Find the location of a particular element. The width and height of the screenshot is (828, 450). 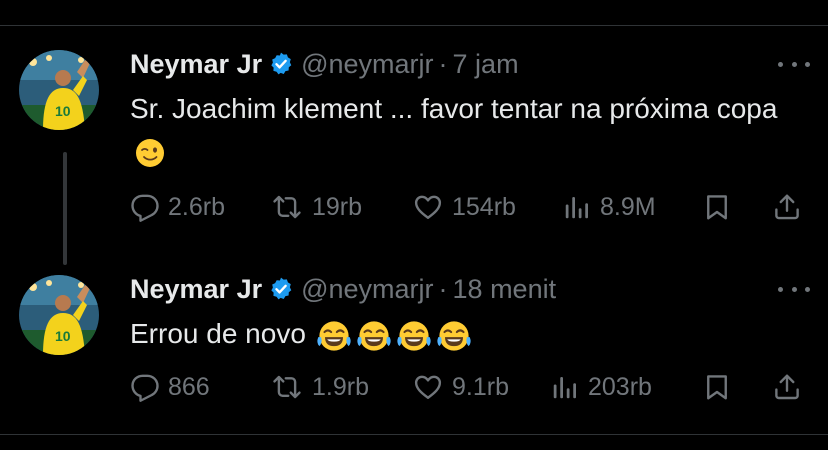

views-button: 8.9M is located at coordinates (609, 207).